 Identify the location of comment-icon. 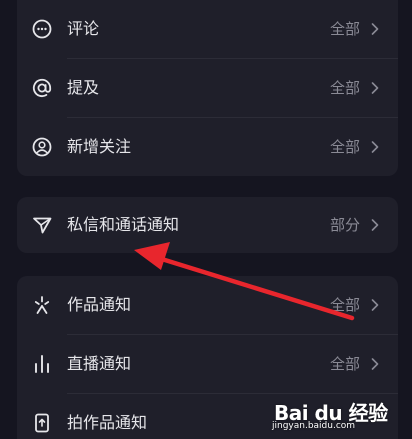
(42, 29).